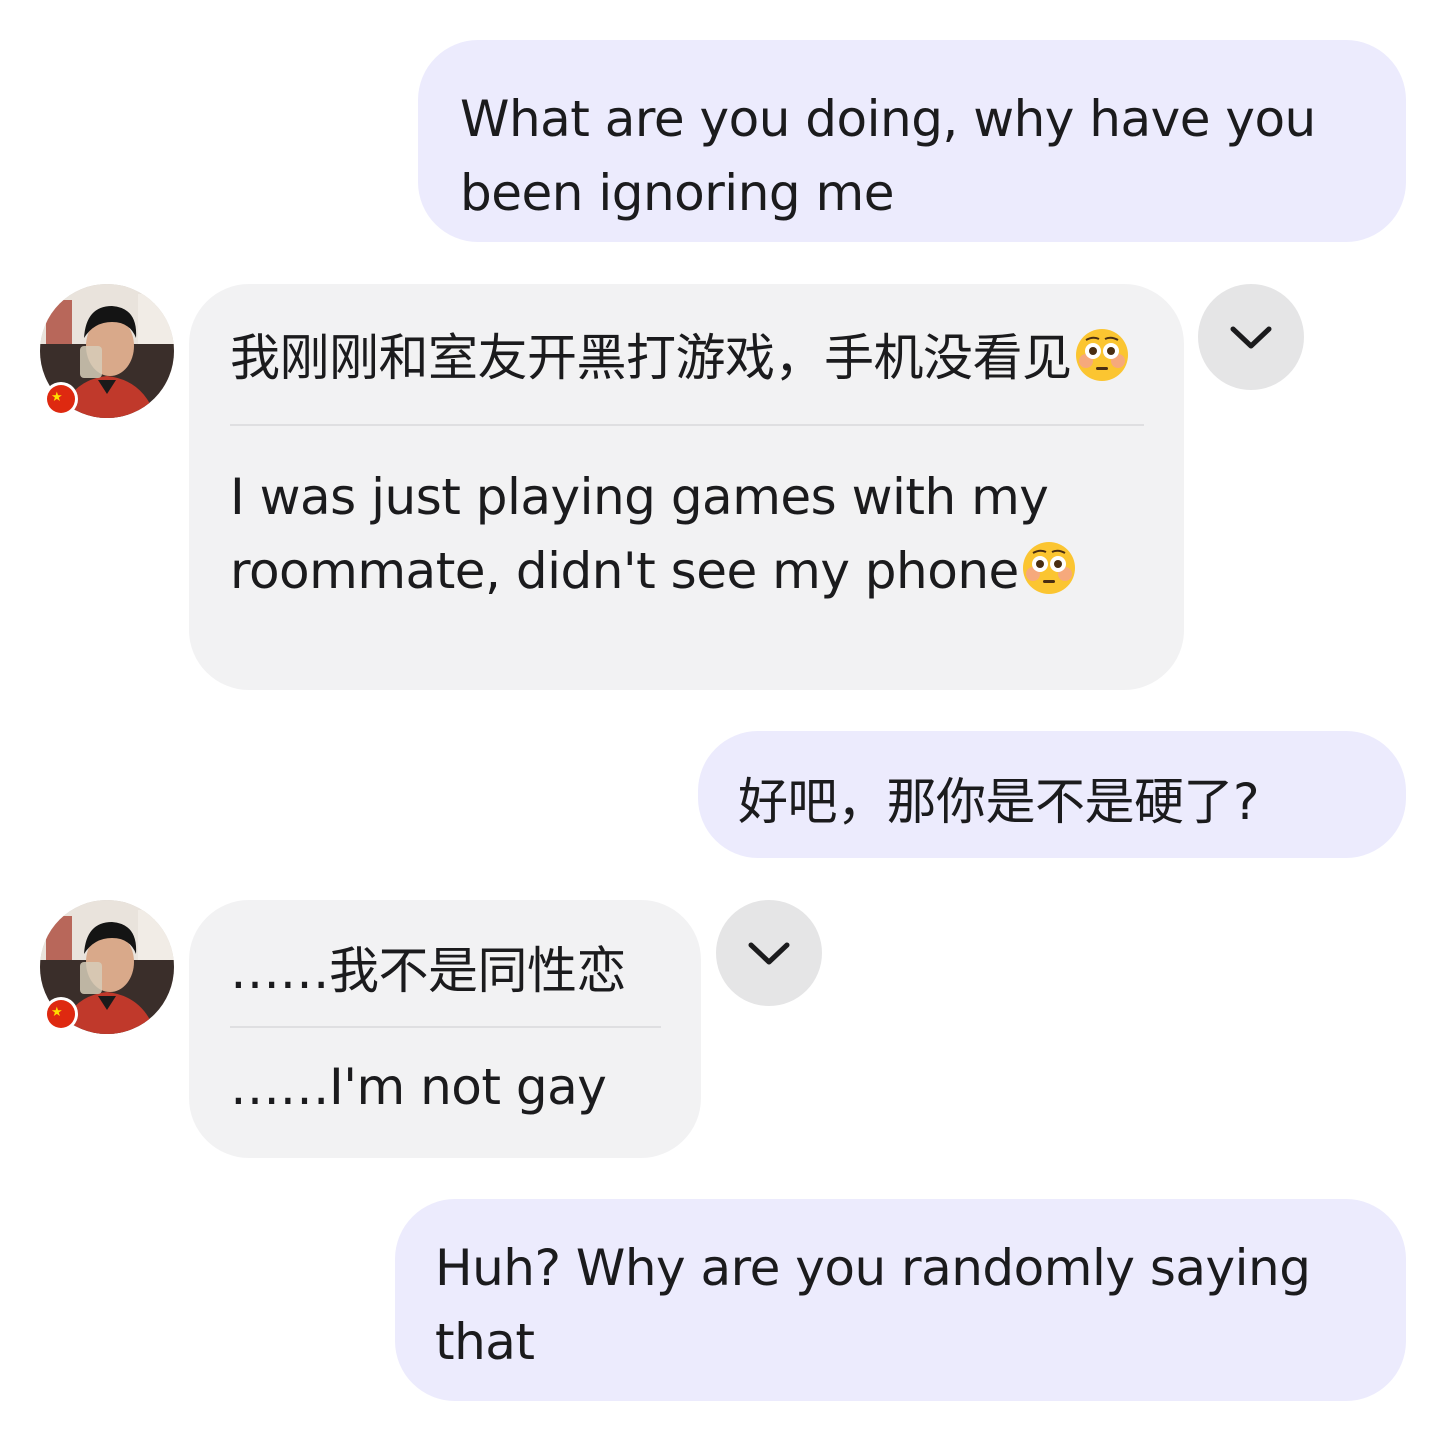 The width and height of the screenshot is (1446, 1440). Describe the element at coordinates (418, 1087) in the screenshot. I see `translated-text: ……I'm not gay` at that location.